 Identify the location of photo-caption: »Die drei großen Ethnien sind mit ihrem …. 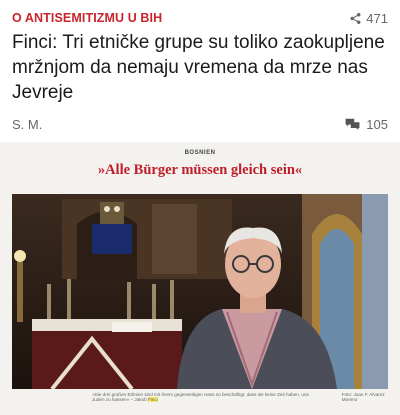
(240, 398).